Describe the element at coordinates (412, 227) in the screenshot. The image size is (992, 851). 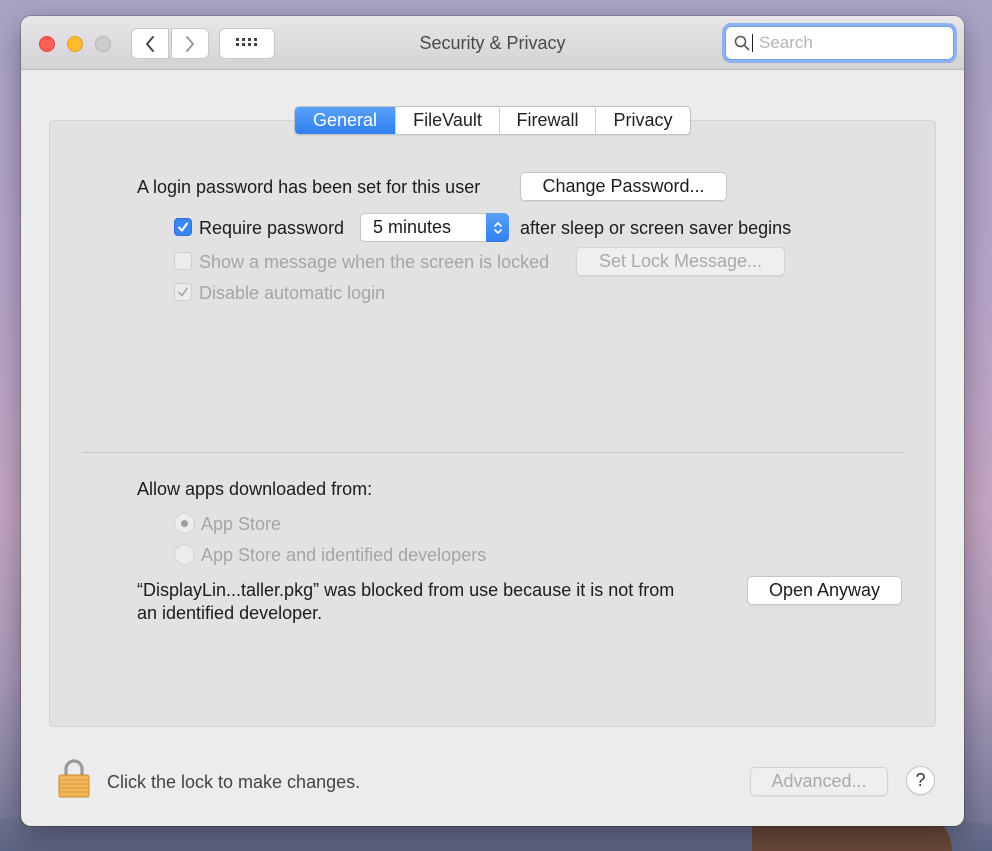
I see `require-password-delay-value: 5 minutes` at that location.